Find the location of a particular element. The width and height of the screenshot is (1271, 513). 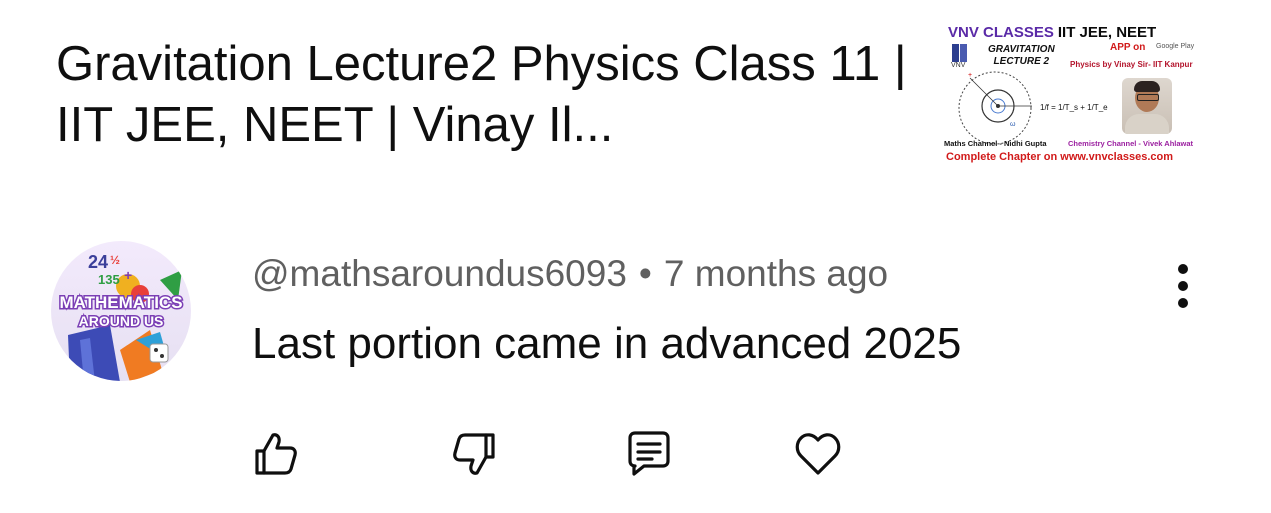

avatar-text-line1: MATHEMATICS is located at coordinates (120, 302).